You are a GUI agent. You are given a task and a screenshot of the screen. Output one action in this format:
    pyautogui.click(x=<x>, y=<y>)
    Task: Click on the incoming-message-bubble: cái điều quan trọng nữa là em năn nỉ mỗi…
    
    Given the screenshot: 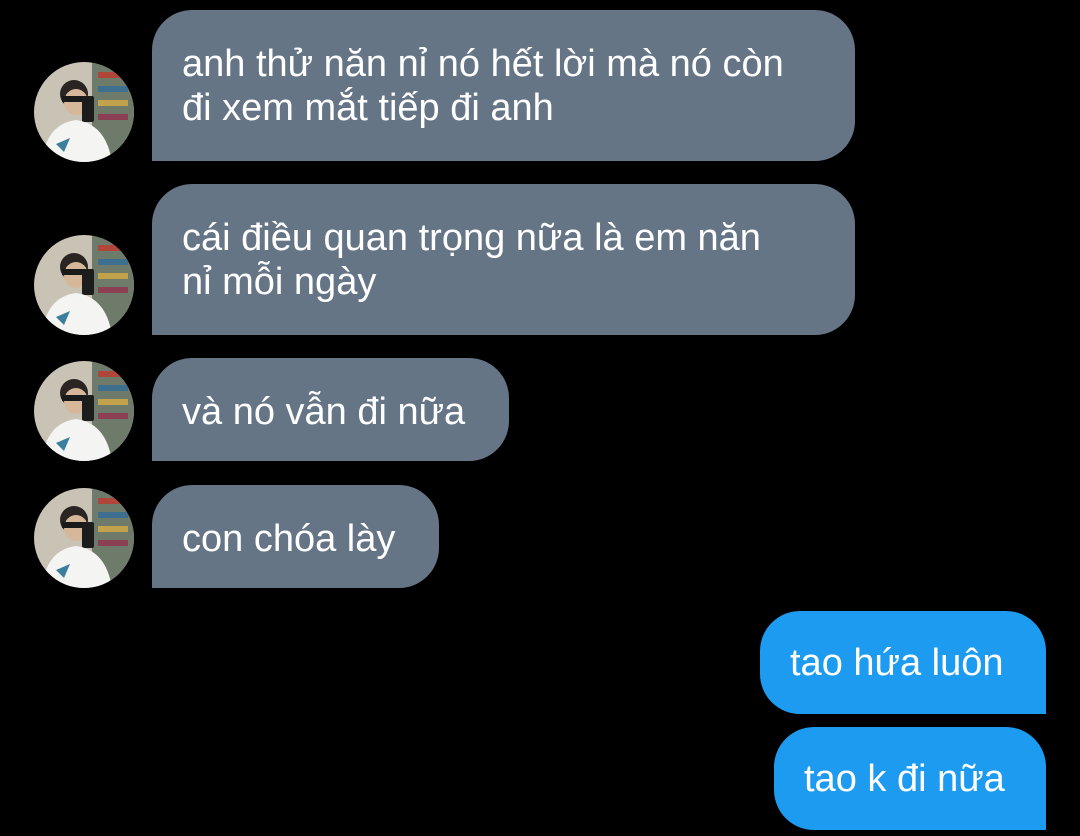 What is the action you would take?
    pyautogui.click(x=503, y=259)
    